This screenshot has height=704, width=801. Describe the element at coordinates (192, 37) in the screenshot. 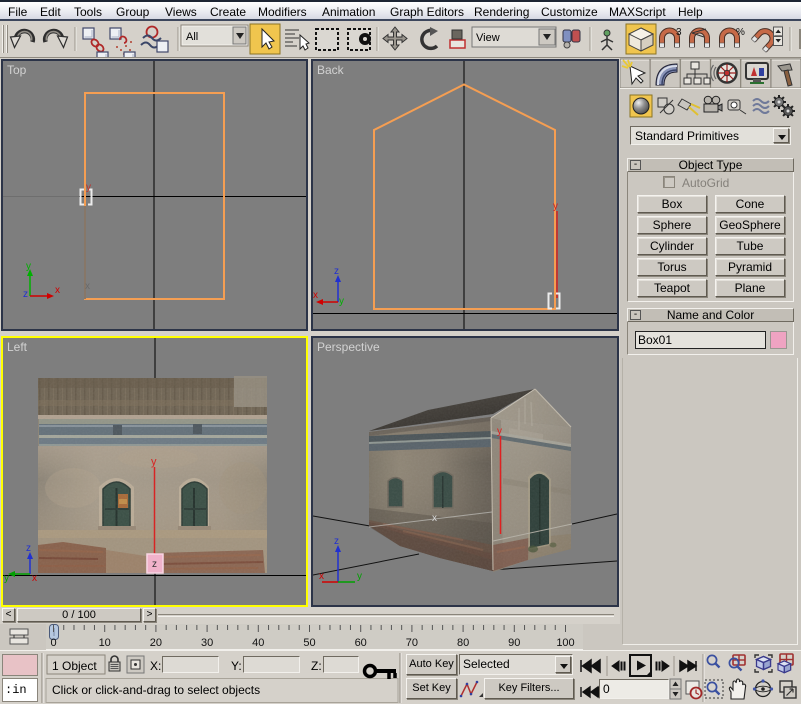

I see `svg-text: All` at that location.